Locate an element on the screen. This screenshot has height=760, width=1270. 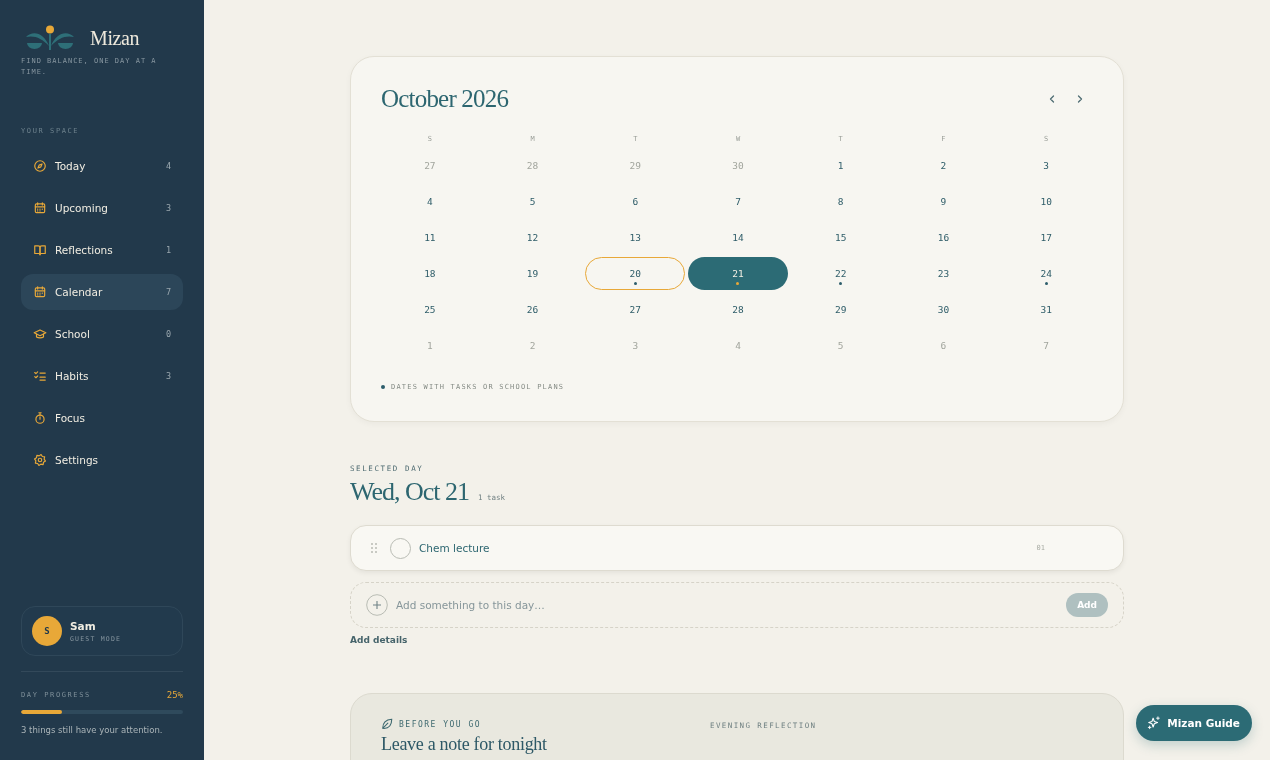
calendar-day: 1 is located at coordinates (840, 165).